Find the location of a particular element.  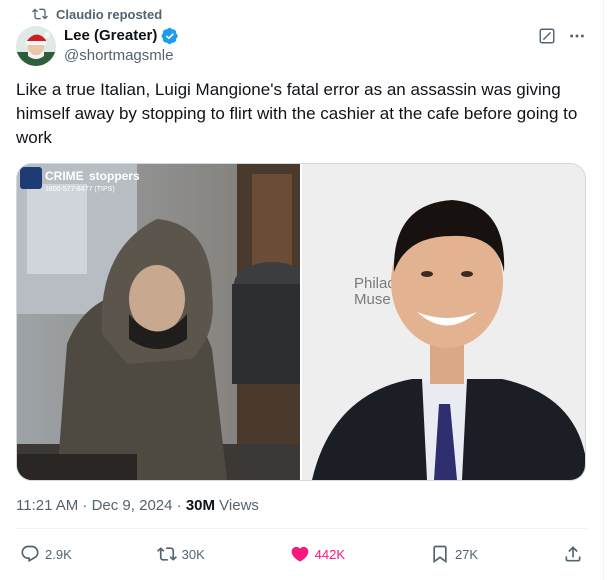

grok-button is located at coordinates (547, 36).